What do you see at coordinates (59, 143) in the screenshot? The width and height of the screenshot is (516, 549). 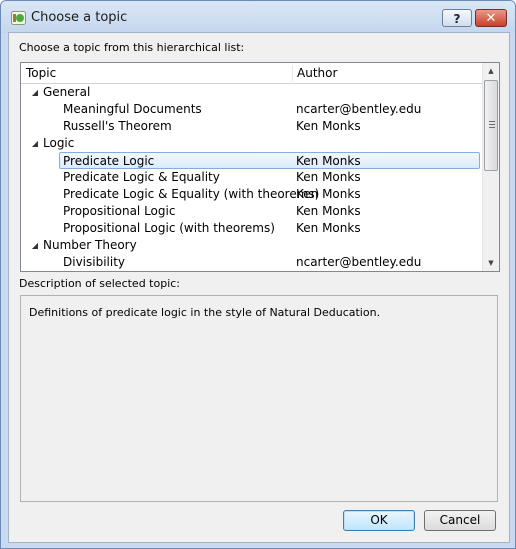 I see `group-label: Logic` at bounding box center [59, 143].